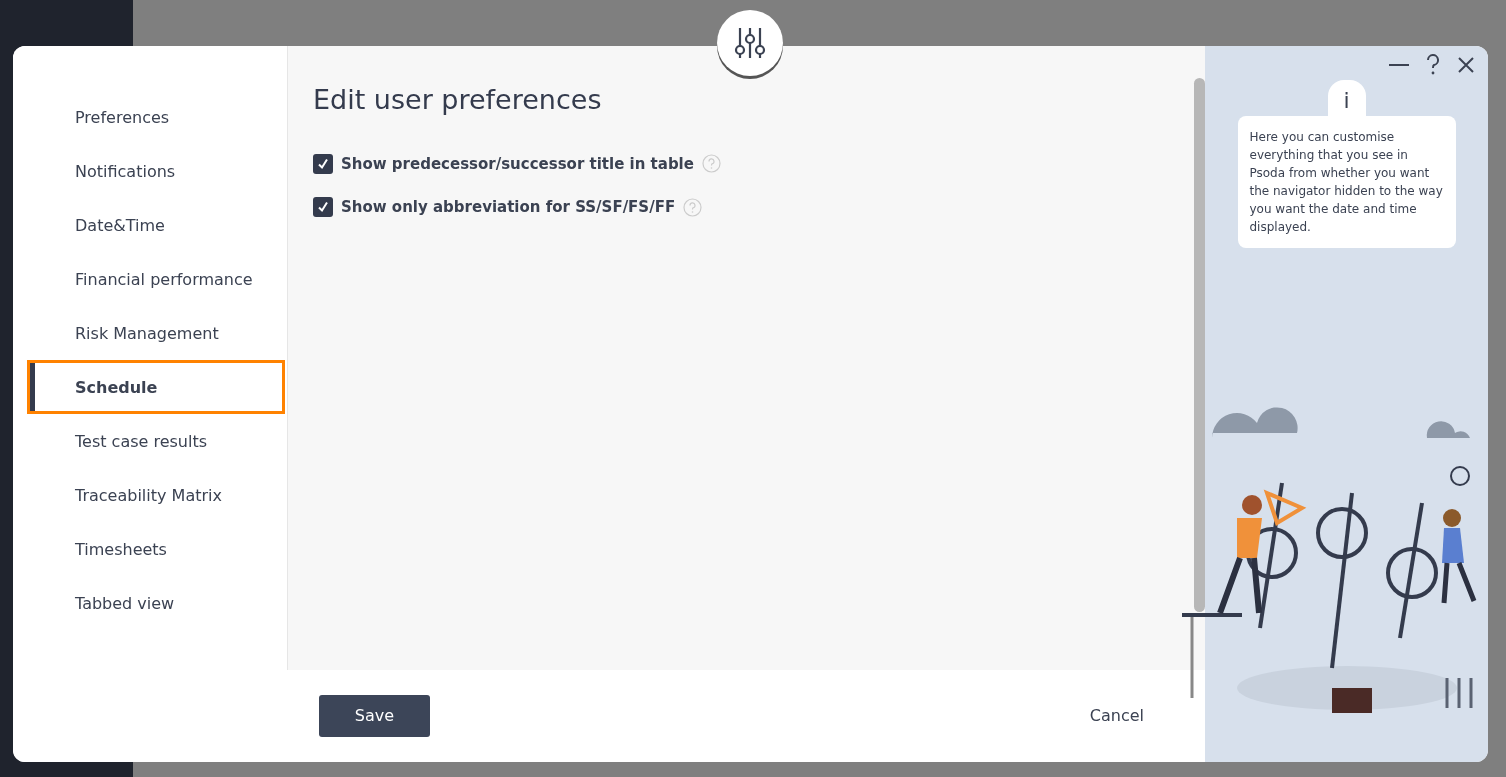 Image resolution: width=1506 pixels, height=777 pixels. I want to click on menu-item: Test case results, so click(156, 441).